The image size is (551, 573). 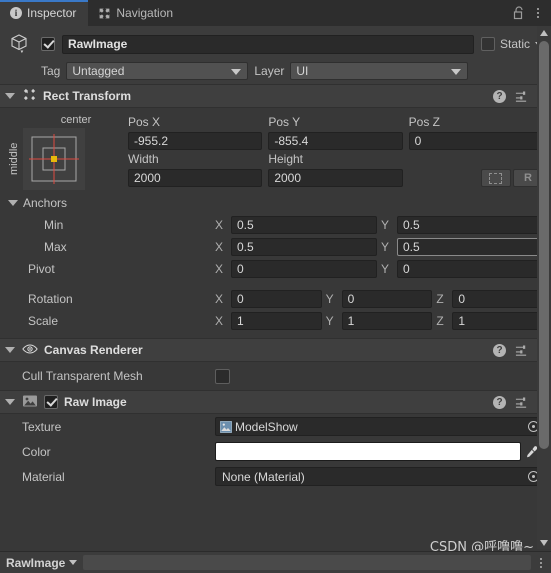 I want to click on pos-y-input: -855.4, so click(x=335, y=141).